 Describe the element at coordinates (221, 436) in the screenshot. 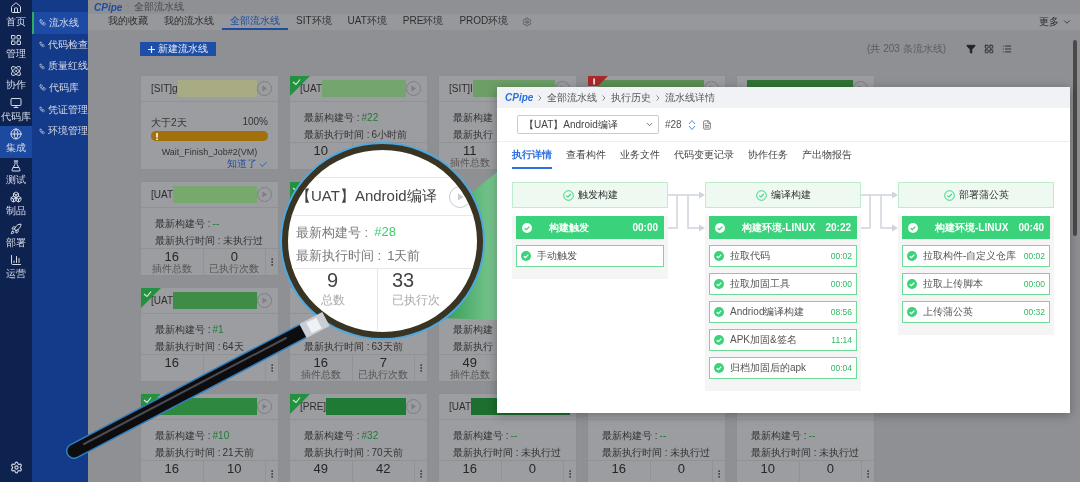

I see `build-number: #10` at that location.